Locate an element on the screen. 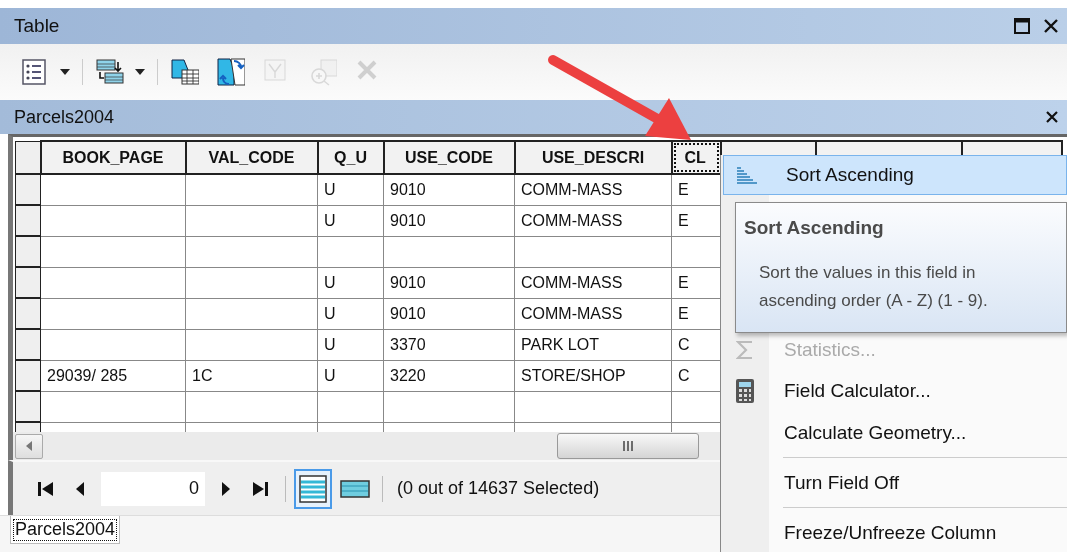  table-cell: PARK LOT is located at coordinates (593, 344).